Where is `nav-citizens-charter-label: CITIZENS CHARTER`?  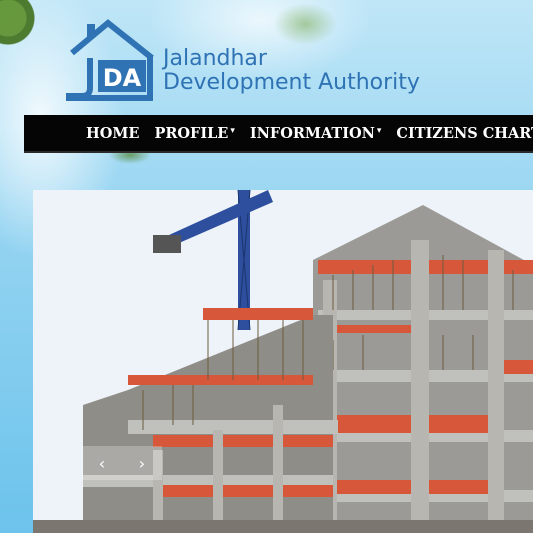
nav-citizens-charter-label: CITIZENS CHARTER is located at coordinates (464, 133).